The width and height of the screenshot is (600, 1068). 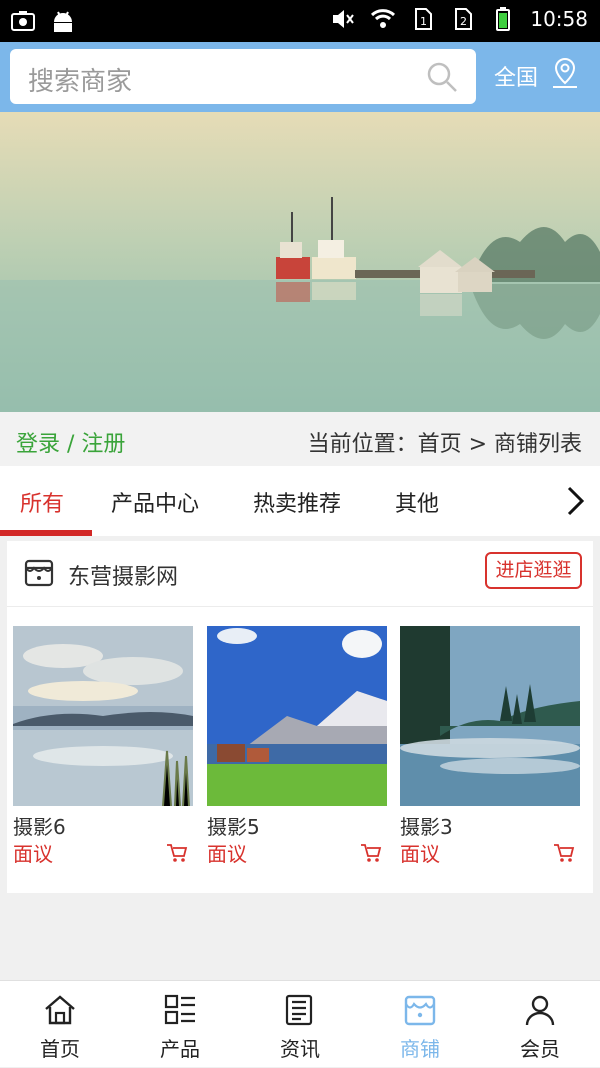 What do you see at coordinates (533, 570) in the screenshot?
I see `enter-shop-button: 进店逛逛` at bounding box center [533, 570].